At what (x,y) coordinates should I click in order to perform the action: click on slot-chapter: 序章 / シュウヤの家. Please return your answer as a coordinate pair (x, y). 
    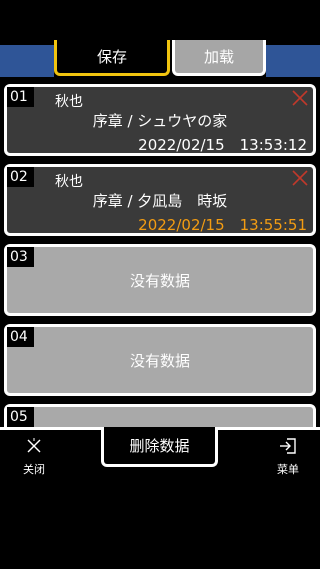
    Looking at the image, I should click on (160, 121).